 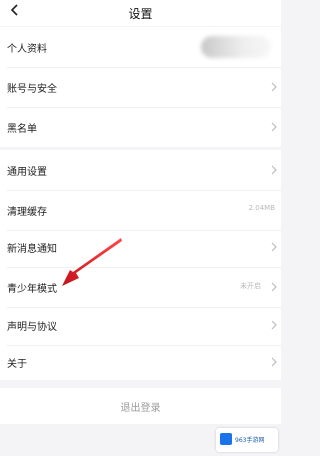 What do you see at coordinates (27, 172) in the screenshot?
I see `row-label: 通用设置` at bounding box center [27, 172].